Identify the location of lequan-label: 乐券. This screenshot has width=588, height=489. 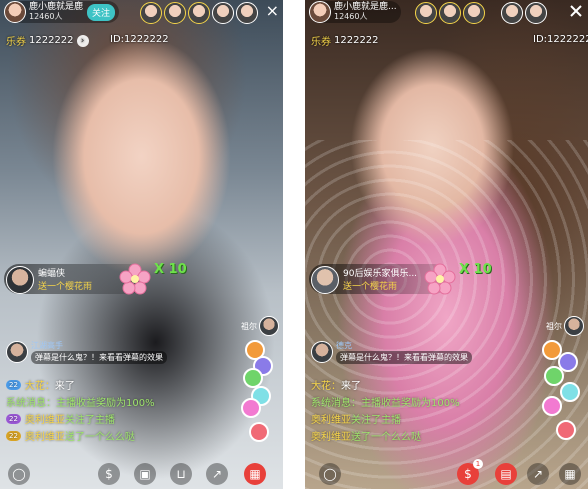
(321, 42).